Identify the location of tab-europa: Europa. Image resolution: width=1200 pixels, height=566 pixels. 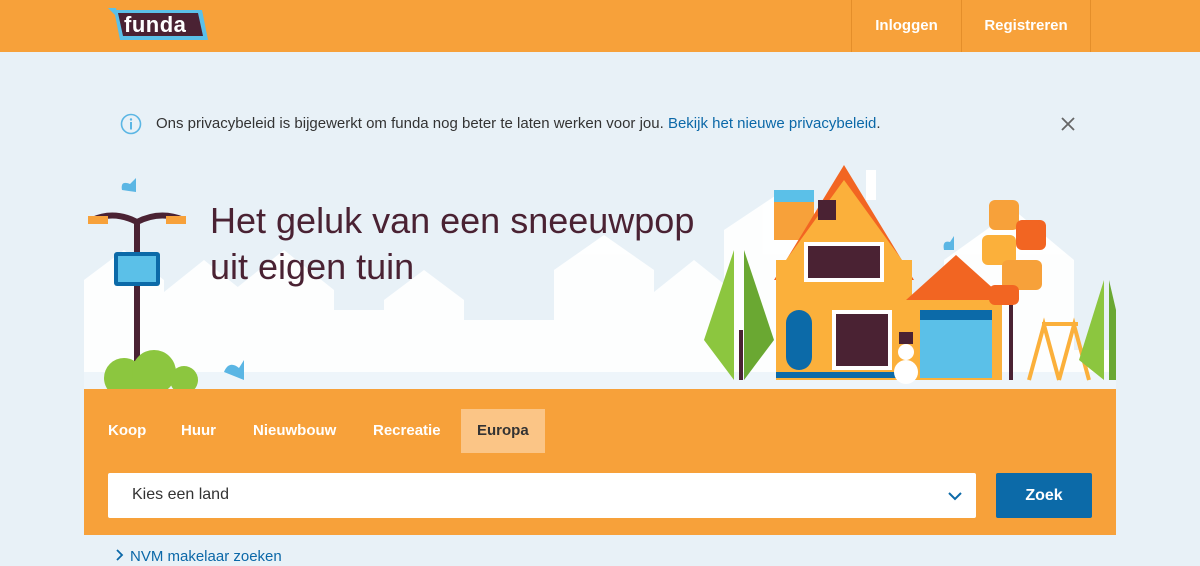
(503, 431).